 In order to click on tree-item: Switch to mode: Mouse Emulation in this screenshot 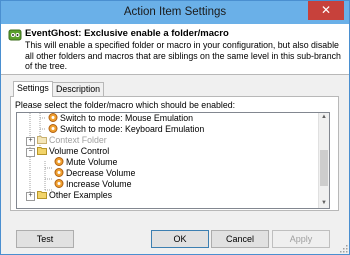, I will do `click(120, 118)`.